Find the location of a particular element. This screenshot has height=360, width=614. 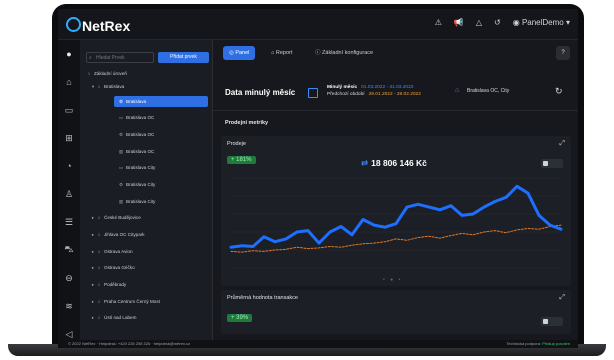

card-title: Průměrná hodnota transakce is located at coordinates (262, 298).